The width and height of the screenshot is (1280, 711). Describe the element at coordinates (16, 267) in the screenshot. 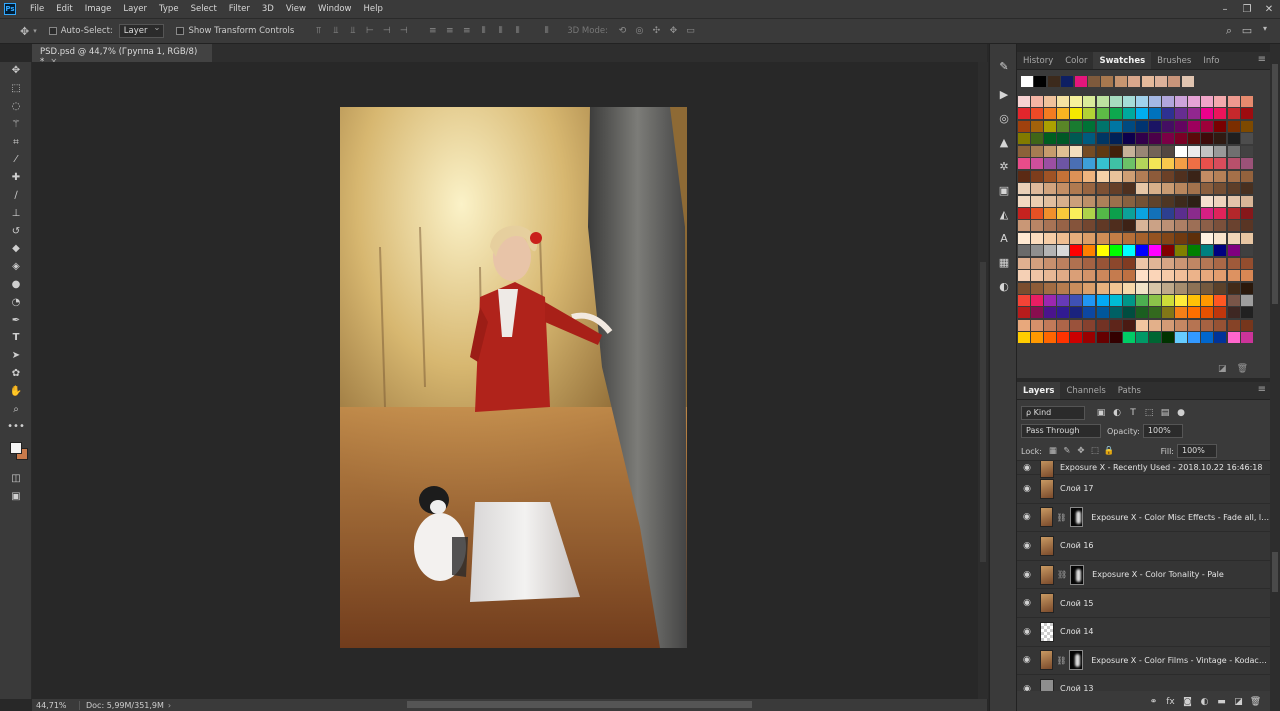

I see `paint-bucket-tool-icon: ◈` at that location.